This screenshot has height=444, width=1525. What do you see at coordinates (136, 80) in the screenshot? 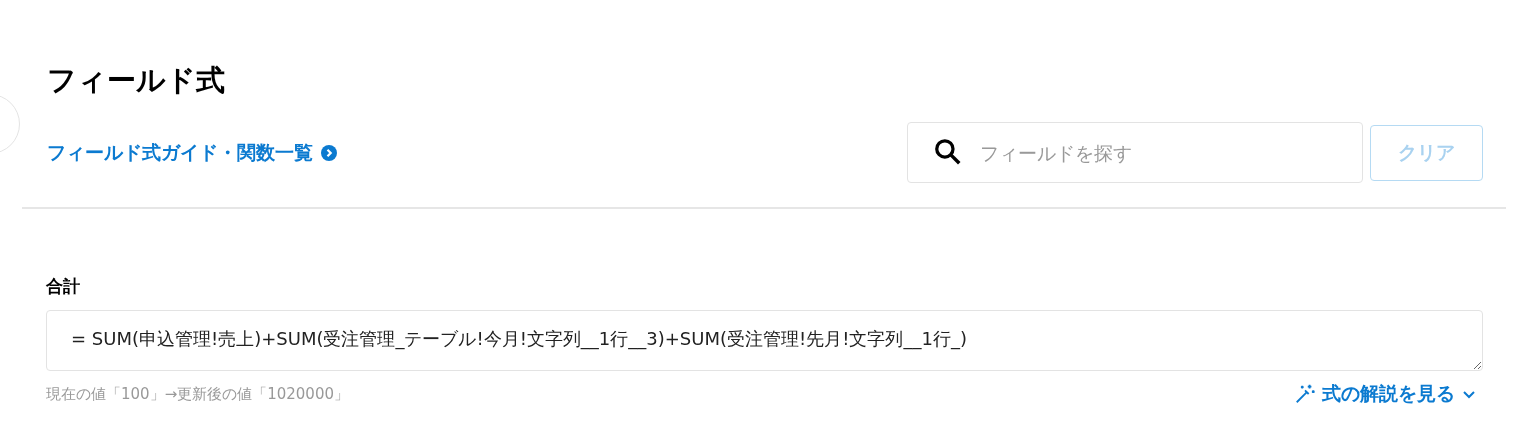
I see `page-title: フィールド式` at bounding box center [136, 80].